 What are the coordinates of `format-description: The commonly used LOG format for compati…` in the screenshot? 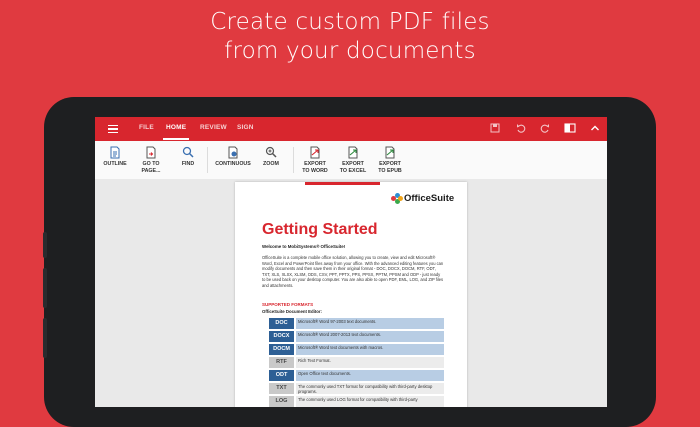 It's located at (370, 401).